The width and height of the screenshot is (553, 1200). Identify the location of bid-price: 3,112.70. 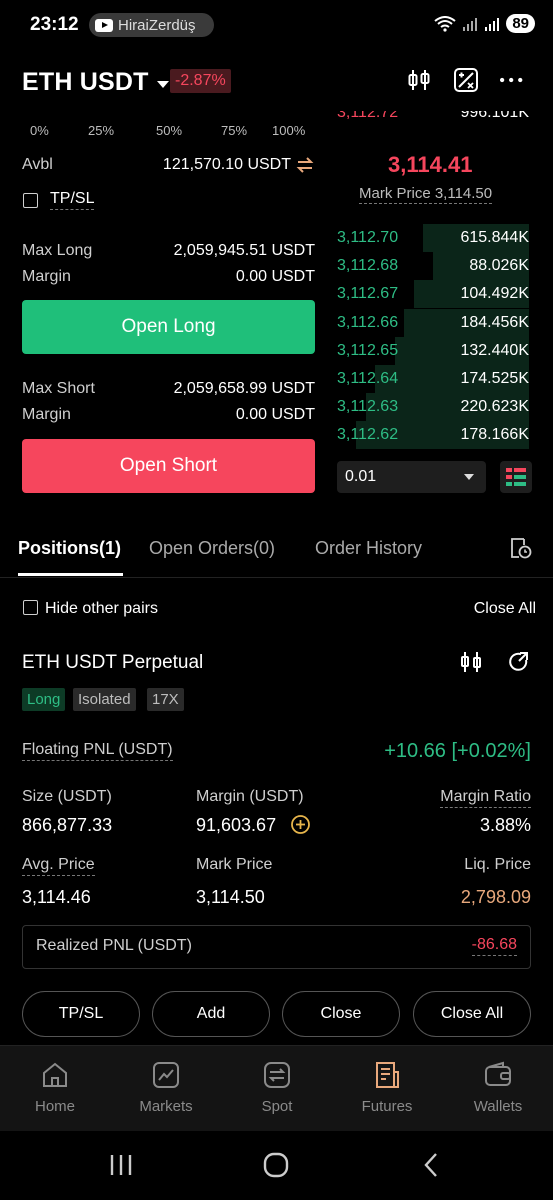
(368, 237).